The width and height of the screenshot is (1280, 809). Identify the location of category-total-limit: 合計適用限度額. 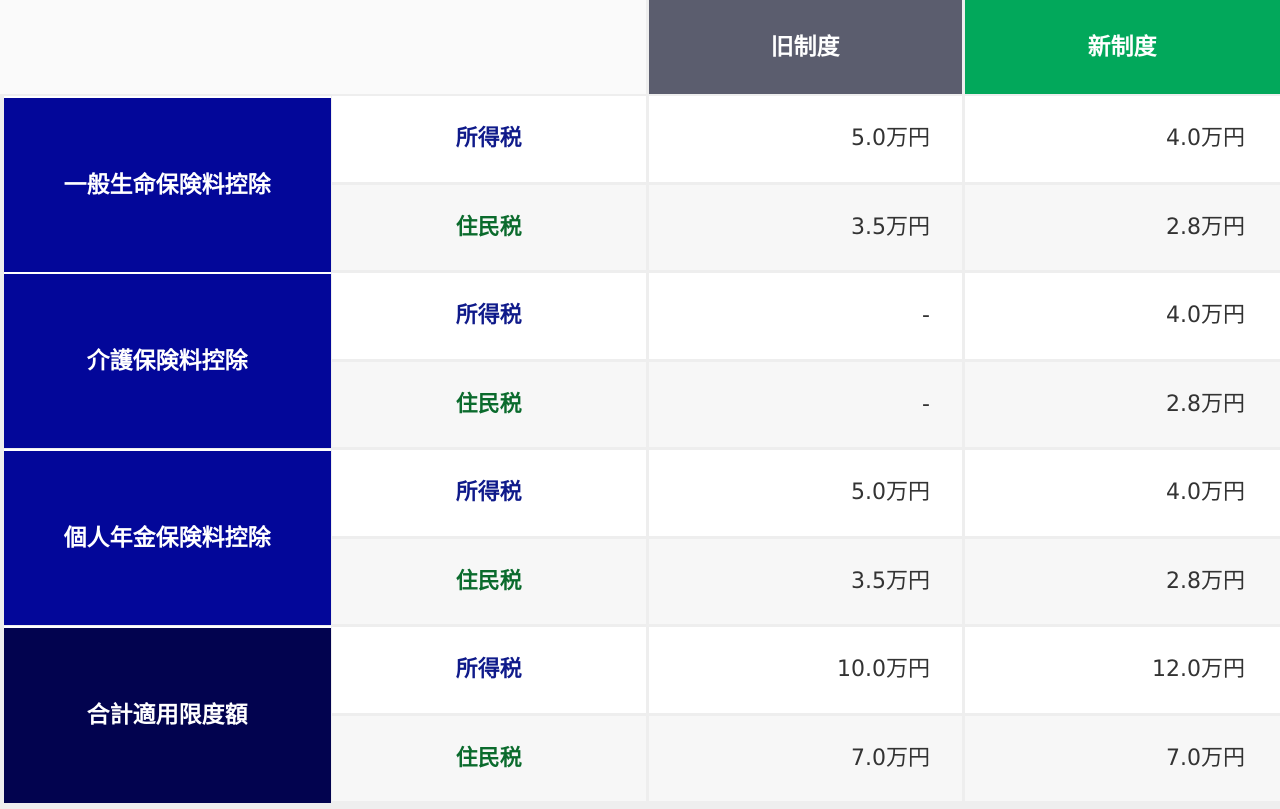
(167, 714).